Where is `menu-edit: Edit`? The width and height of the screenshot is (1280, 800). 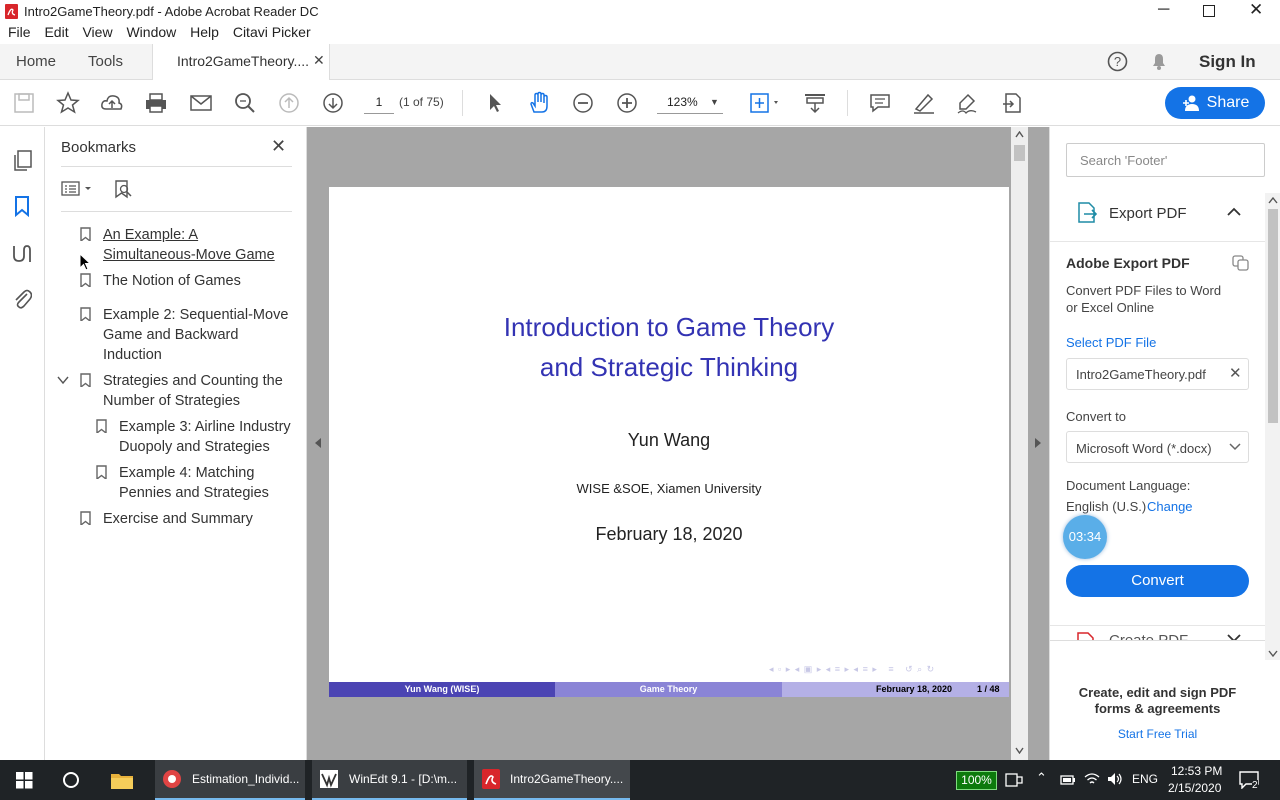
menu-edit: Edit is located at coordinates (56, 32).